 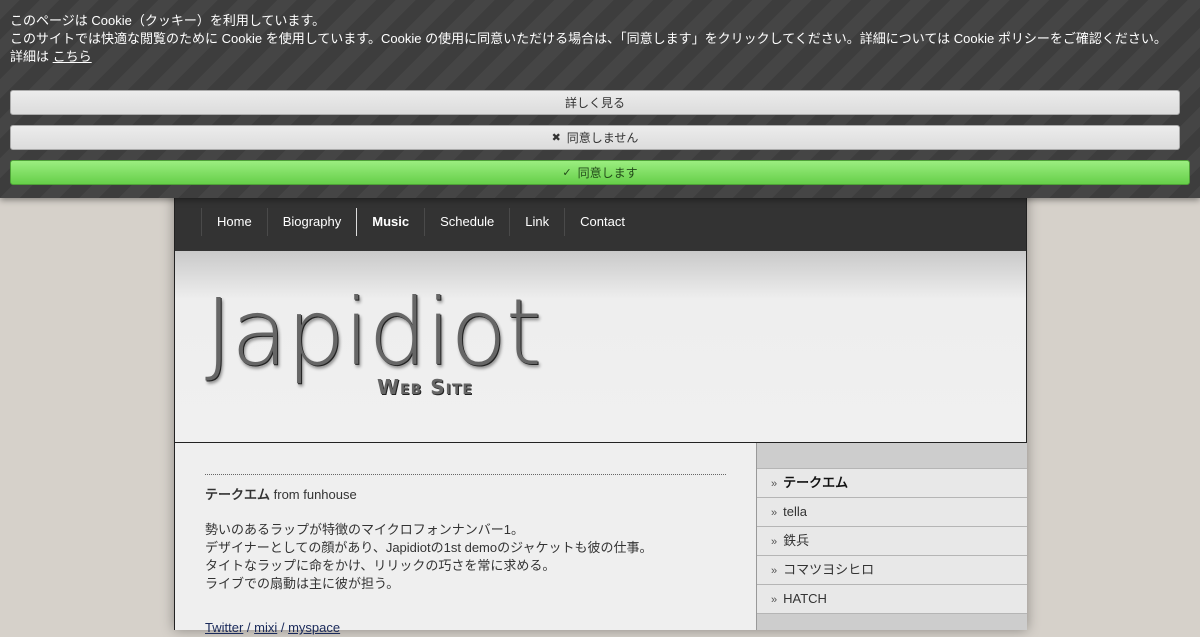 I want to click on desc-line: タイトなラップに命をかけ、リリックの巧さを常に求める。, so click(x=380, y=565).